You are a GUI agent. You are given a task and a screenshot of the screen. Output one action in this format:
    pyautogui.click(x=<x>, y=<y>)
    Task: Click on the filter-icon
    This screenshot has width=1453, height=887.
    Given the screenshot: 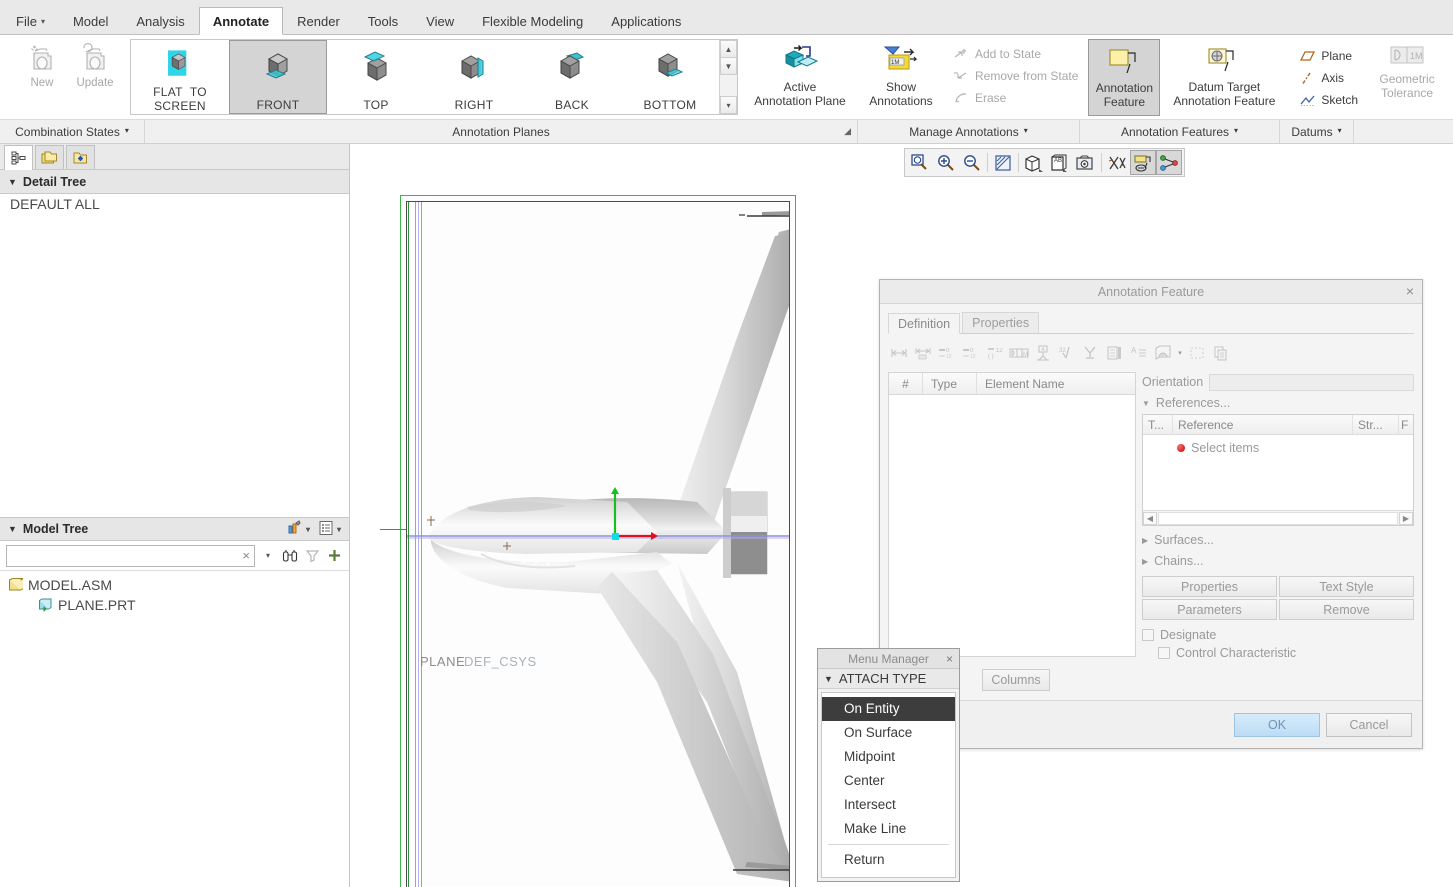 What is the action you would take?
    pyautogui.click(x=312, y=556)
    